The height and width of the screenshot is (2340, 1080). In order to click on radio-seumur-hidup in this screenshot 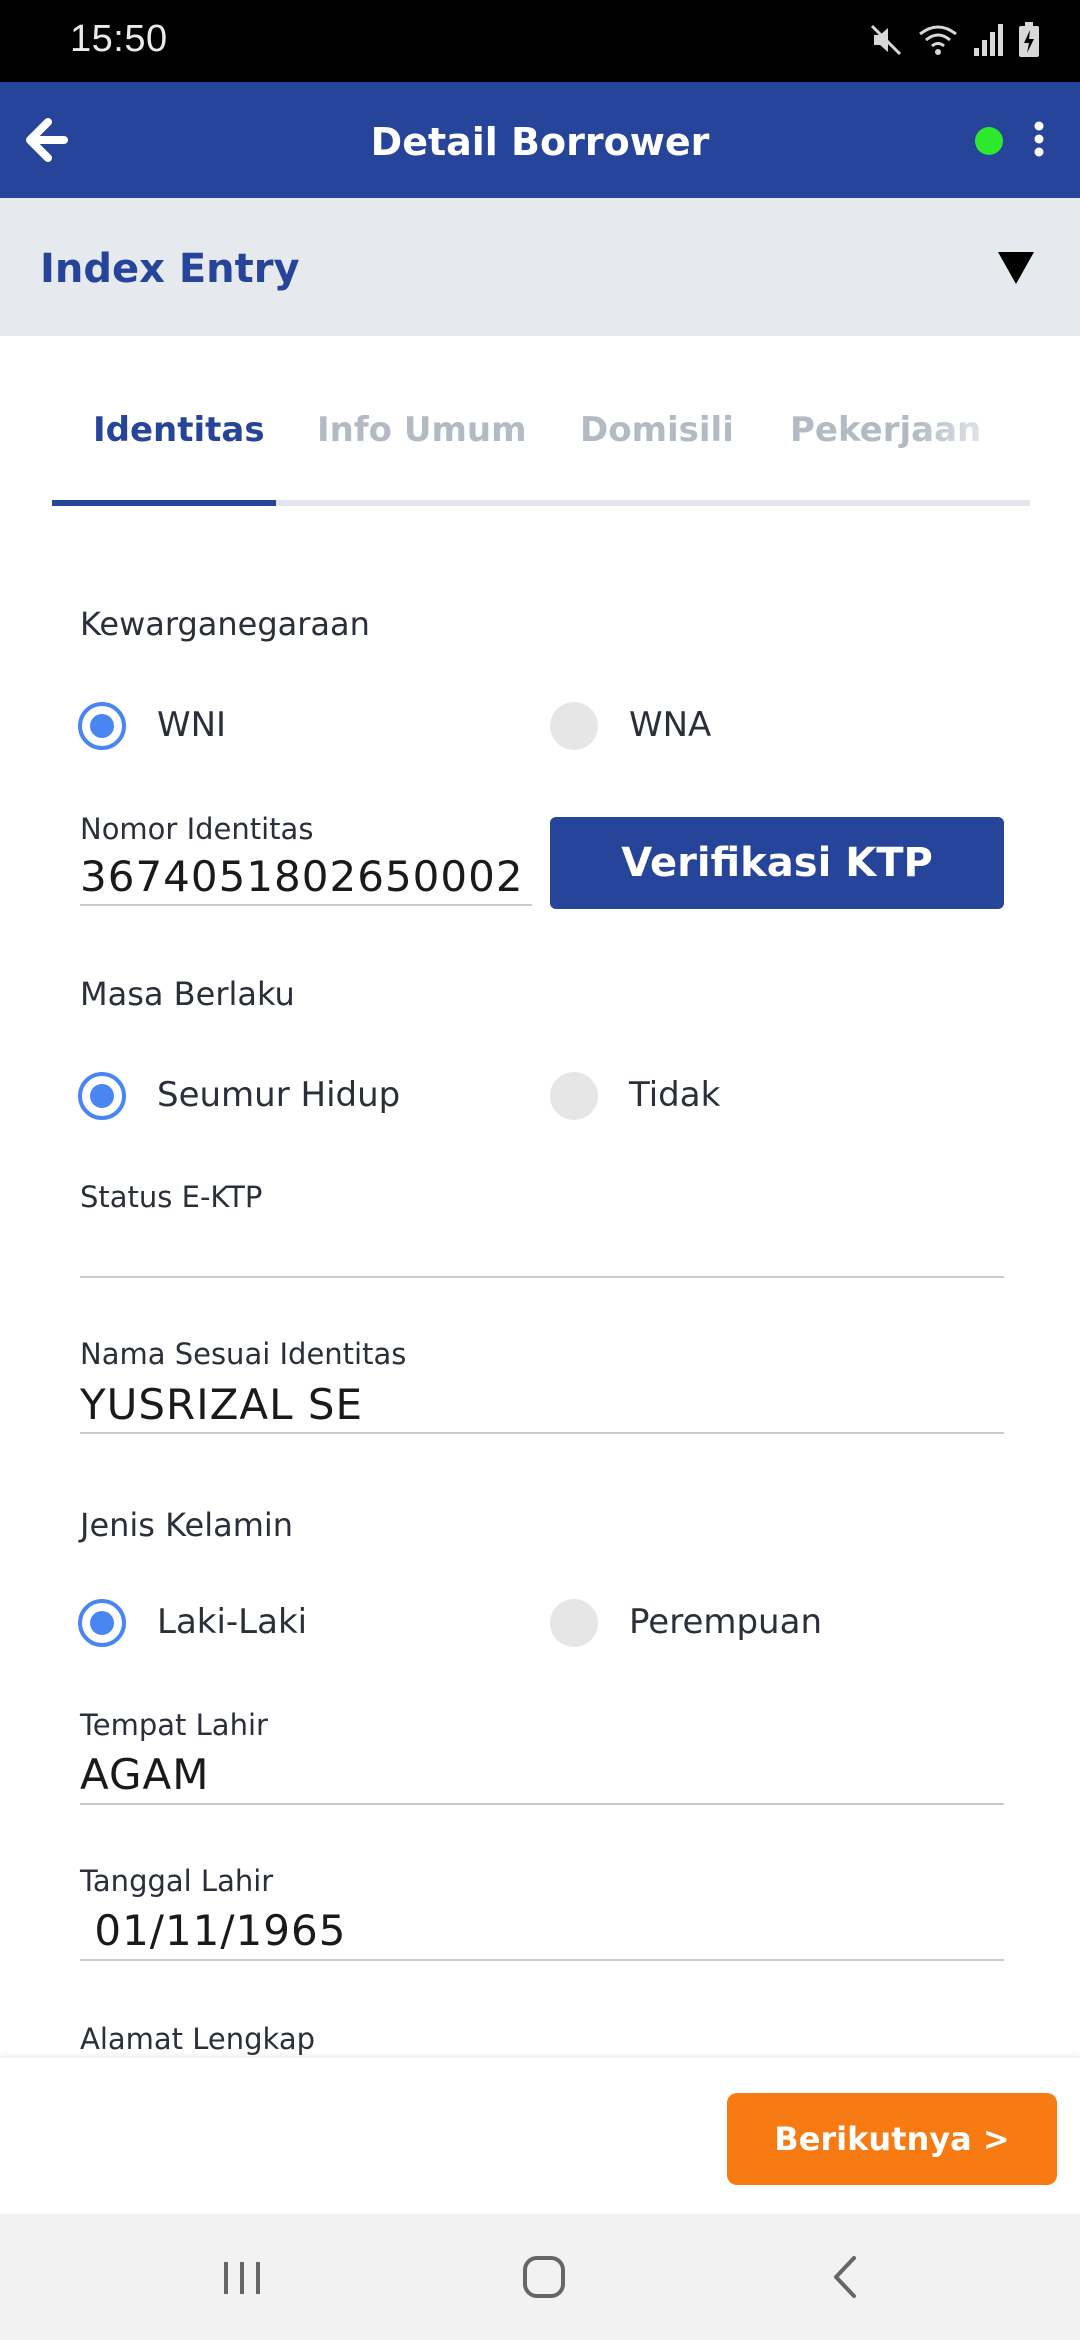, I will do `click(102, 1096)`.